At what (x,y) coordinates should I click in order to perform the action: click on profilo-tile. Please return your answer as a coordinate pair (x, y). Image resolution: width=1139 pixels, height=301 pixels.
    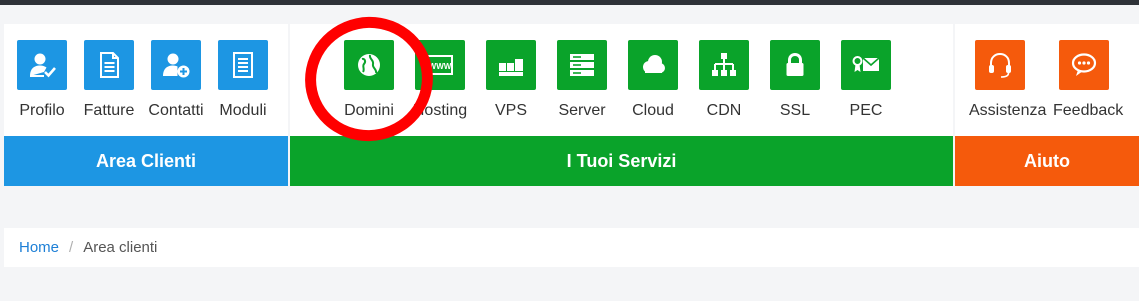
    Looking at the image, I should click on (42, 65).